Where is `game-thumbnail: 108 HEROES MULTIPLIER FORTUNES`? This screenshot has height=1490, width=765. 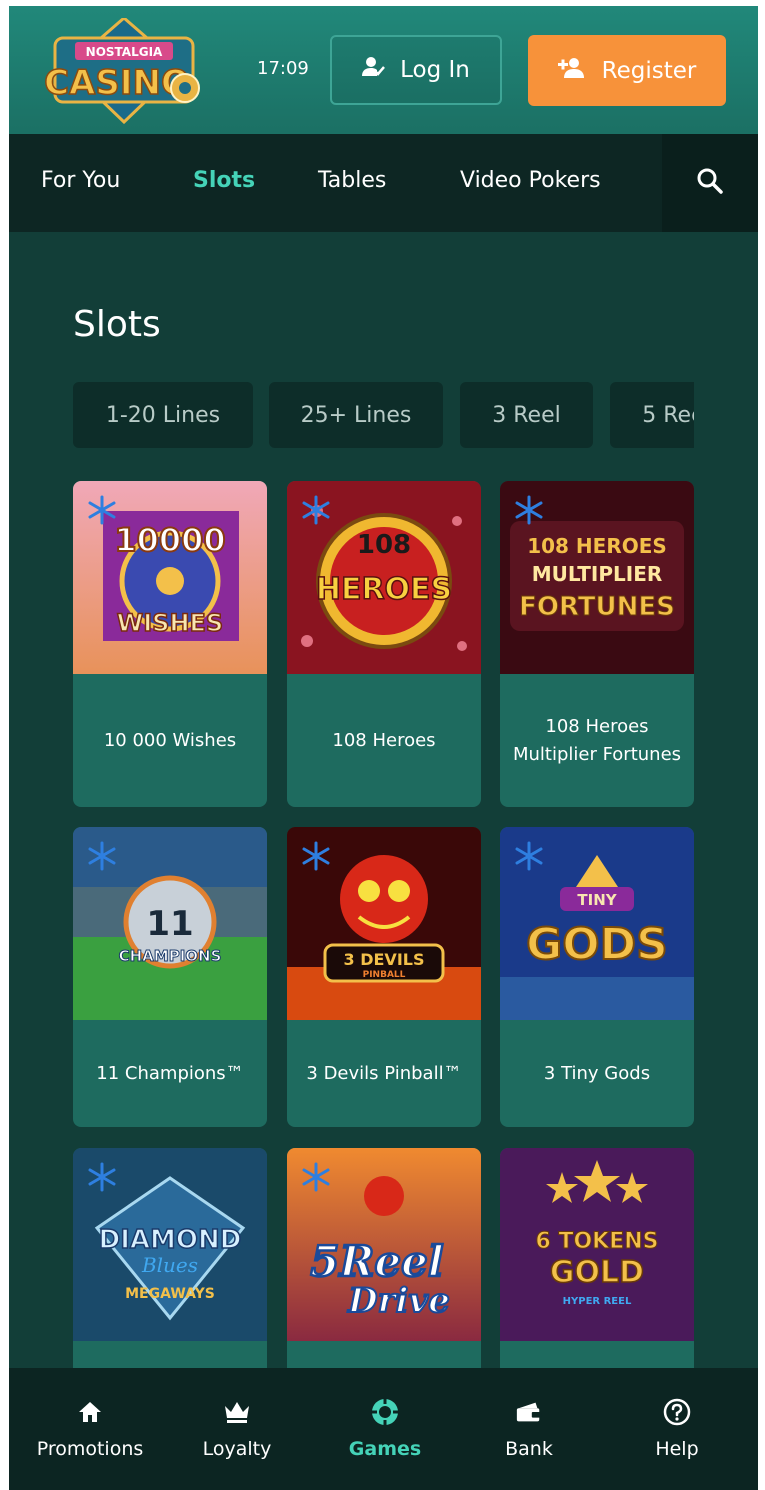
game-thumbnail: 108 HEROES MULTIPLIER FORTUNES is located at coordinates (597, 577).